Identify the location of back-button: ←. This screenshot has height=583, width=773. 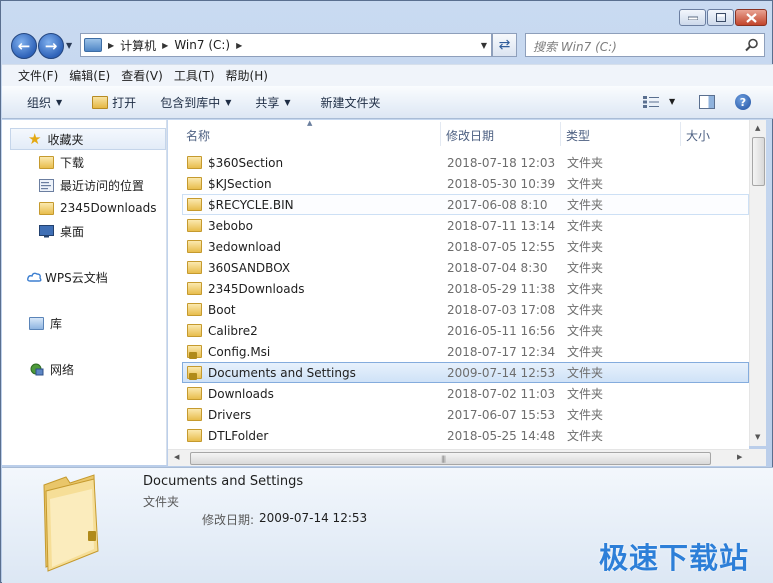
(24, 46).